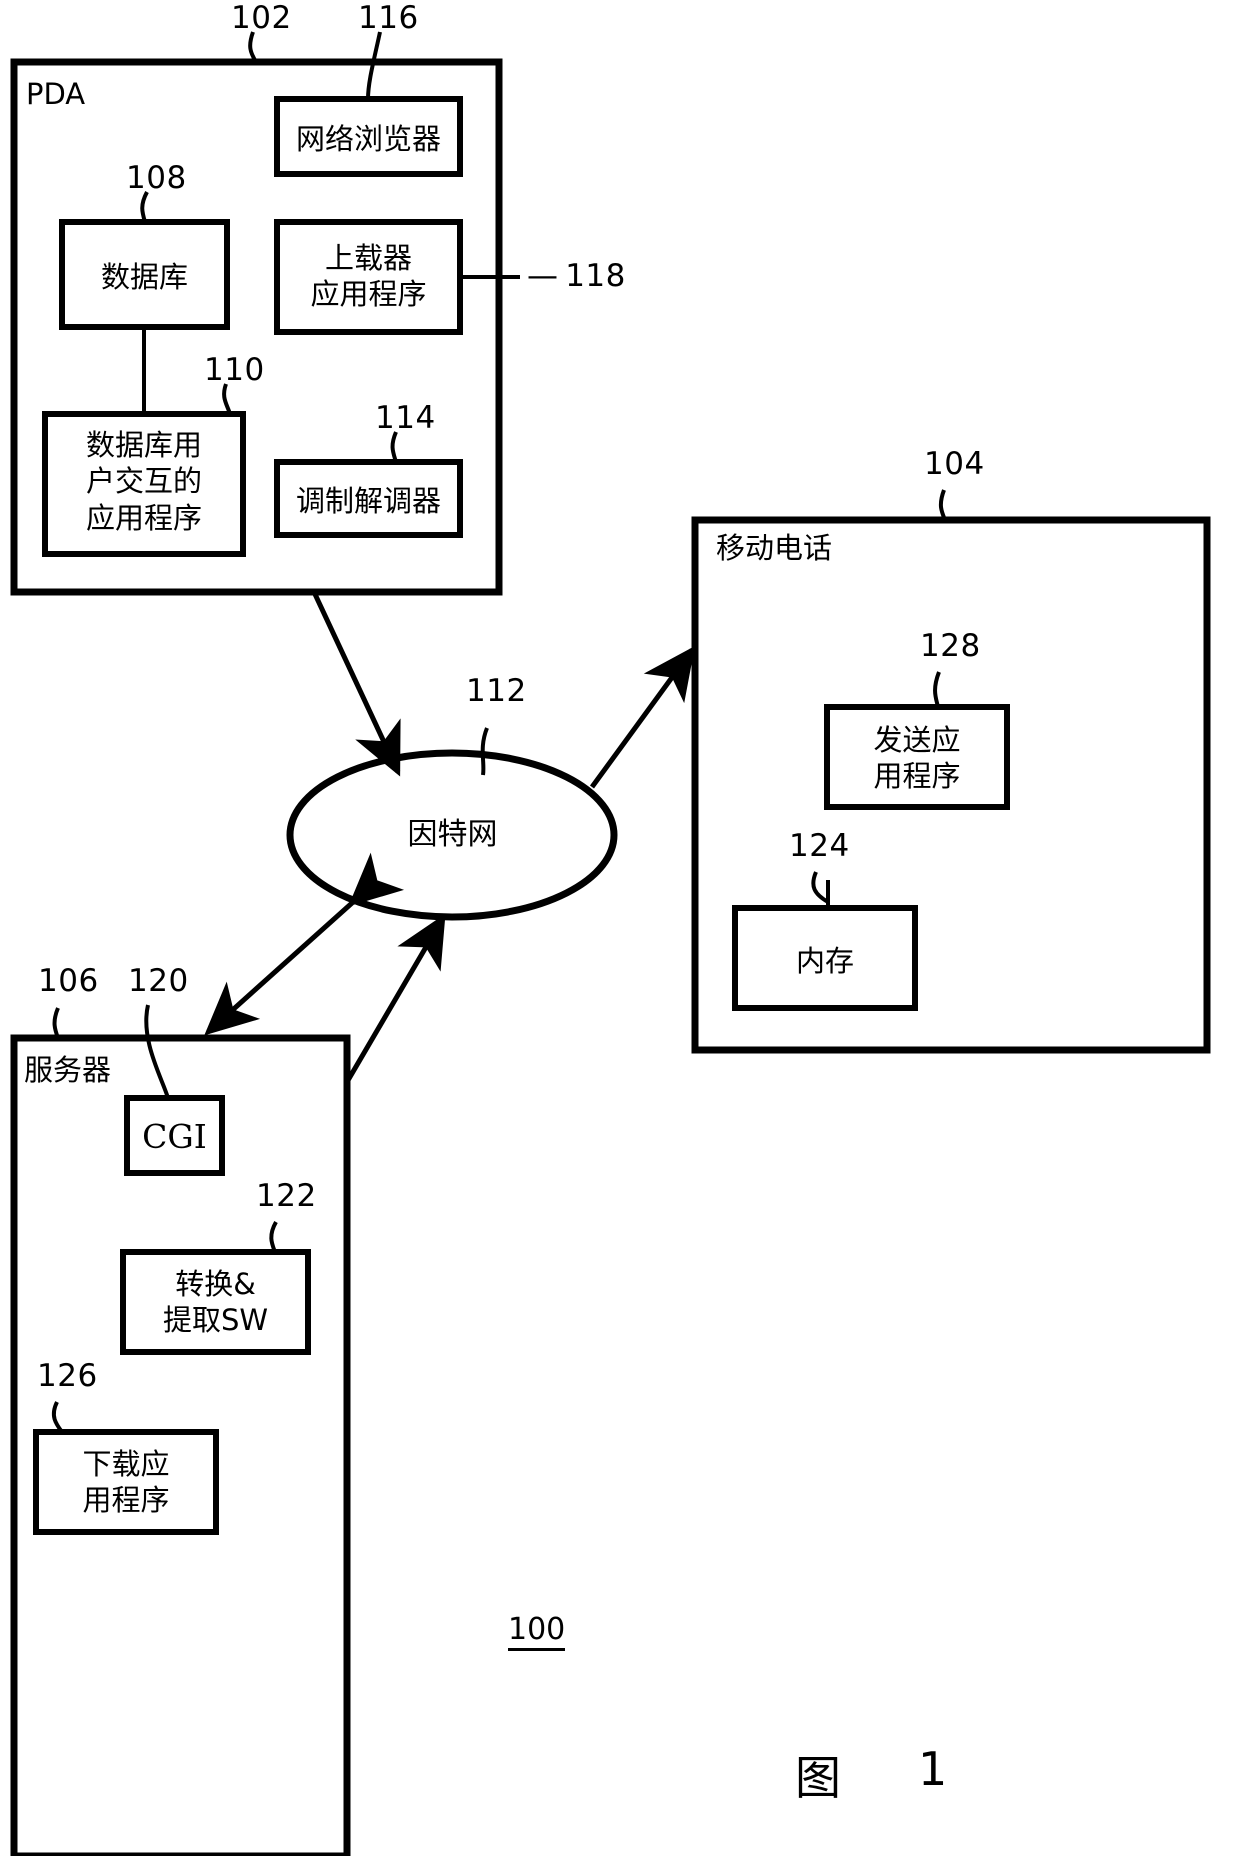 This screenshot has height=1856, width=1240. What do you see at coordinates (286, 1196) in the screenshot?
I see `ref-122: 122` at bounding box center [286, 1196].